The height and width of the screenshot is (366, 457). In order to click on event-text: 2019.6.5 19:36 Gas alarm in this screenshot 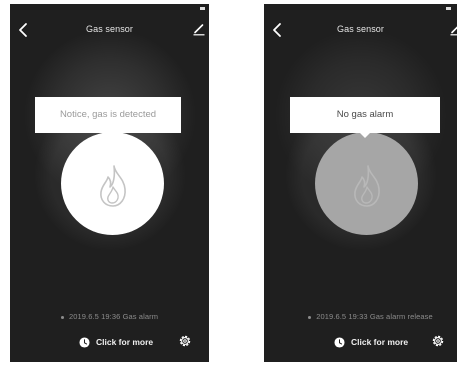, I will do `click(113, 316)`.